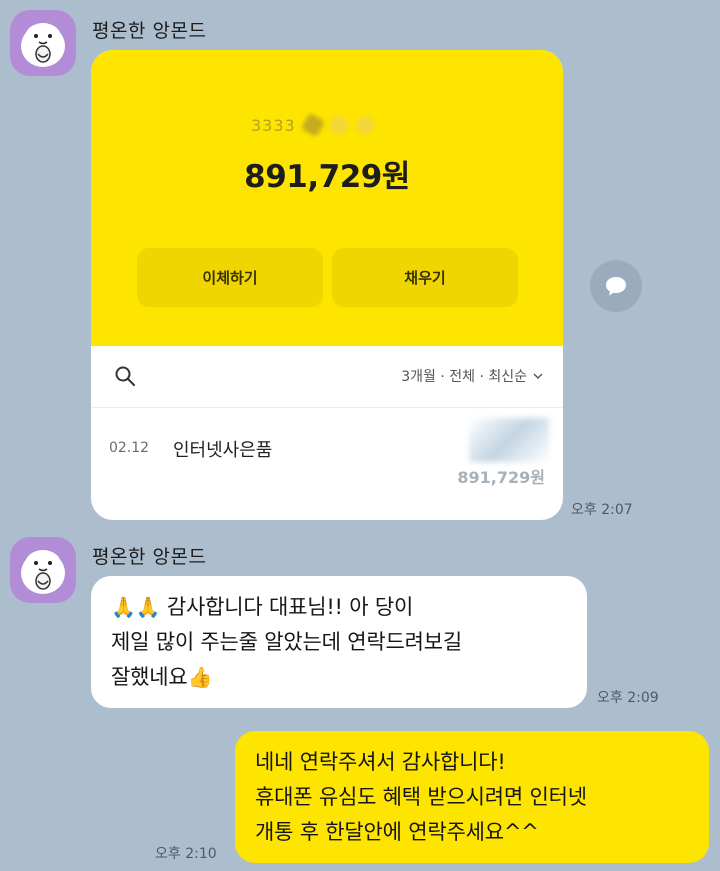 Image resolution: width=720 pixels, height=871 pixels. I want to click on transaction-amount: 891,729원, so click(501, 477).